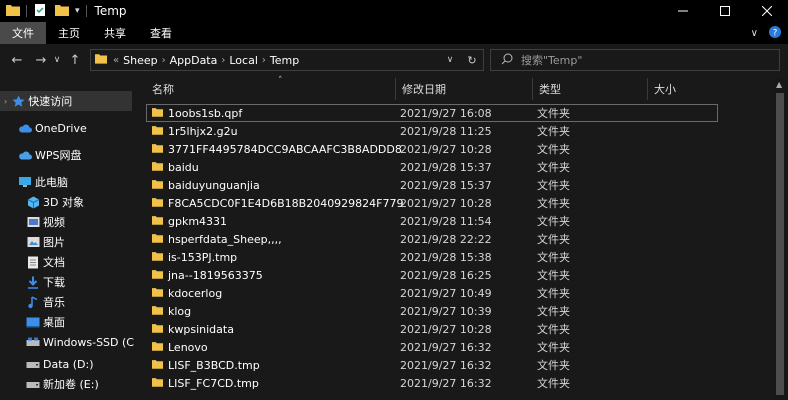 This screenshot has height=400, width=788. Describe the element at coordinates (433, 257) in the screenshot. I see `file-row: is-153PJ.tmp 2021/9/28 15:38 文件夹` at that location.